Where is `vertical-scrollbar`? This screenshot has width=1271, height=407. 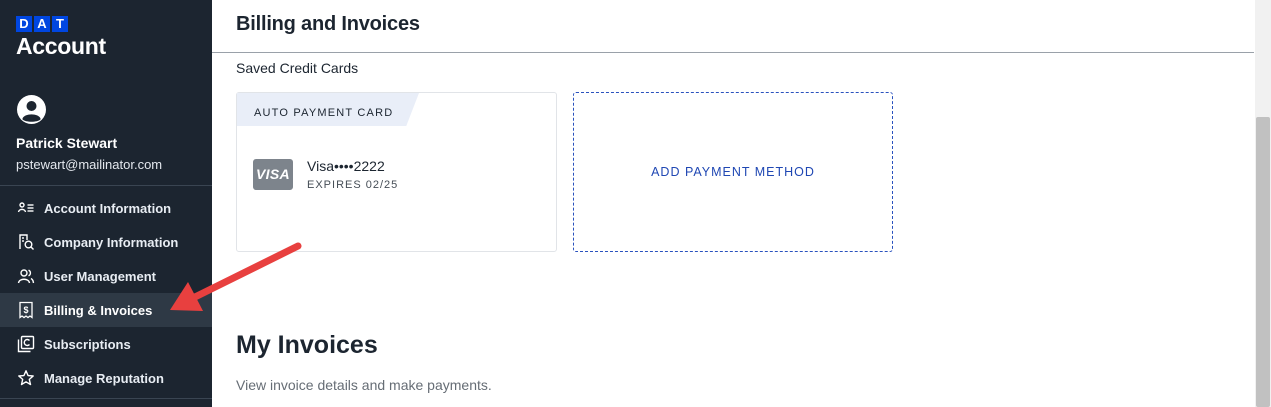 vertical-scrollbar is located at coordinates (1263, 203).